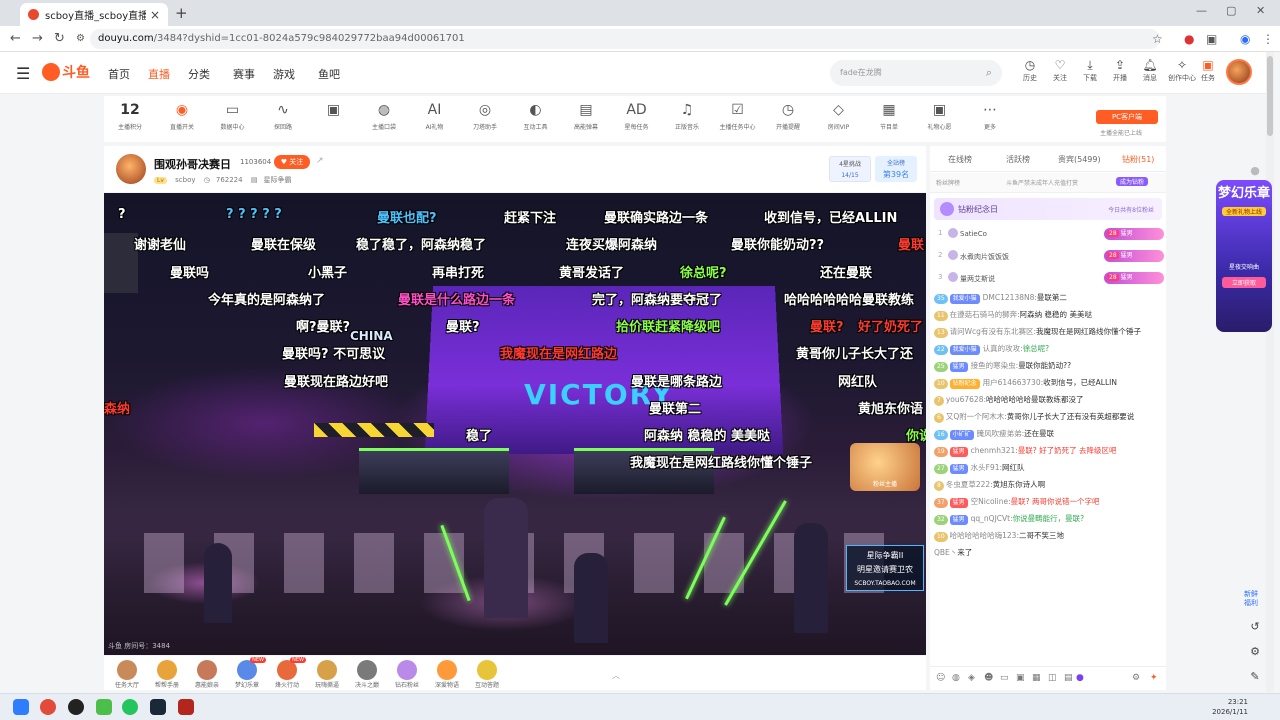 This screenshot has height=720, width=1280. What do you see at coordinates (971, 678) in the screenshot?
I see `fans-icon: ◈` at bounding box center [971, 678].